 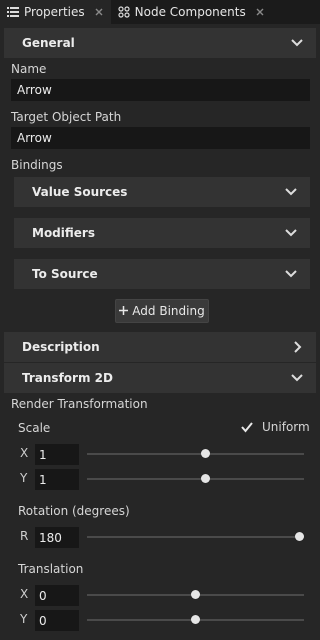 I want to click on translation-x-axis-label: X, so click(x=24, y=594).